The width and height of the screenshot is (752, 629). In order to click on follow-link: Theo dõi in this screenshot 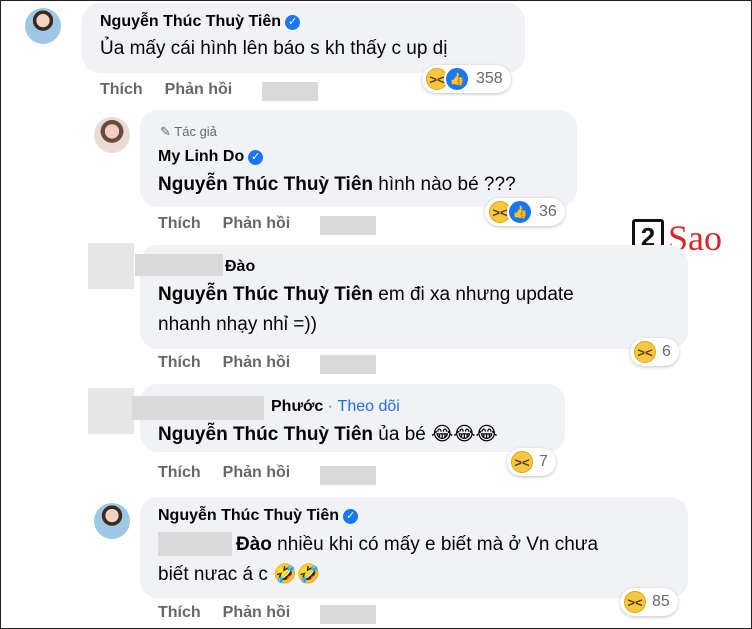, I will do `click(369, 406)`.